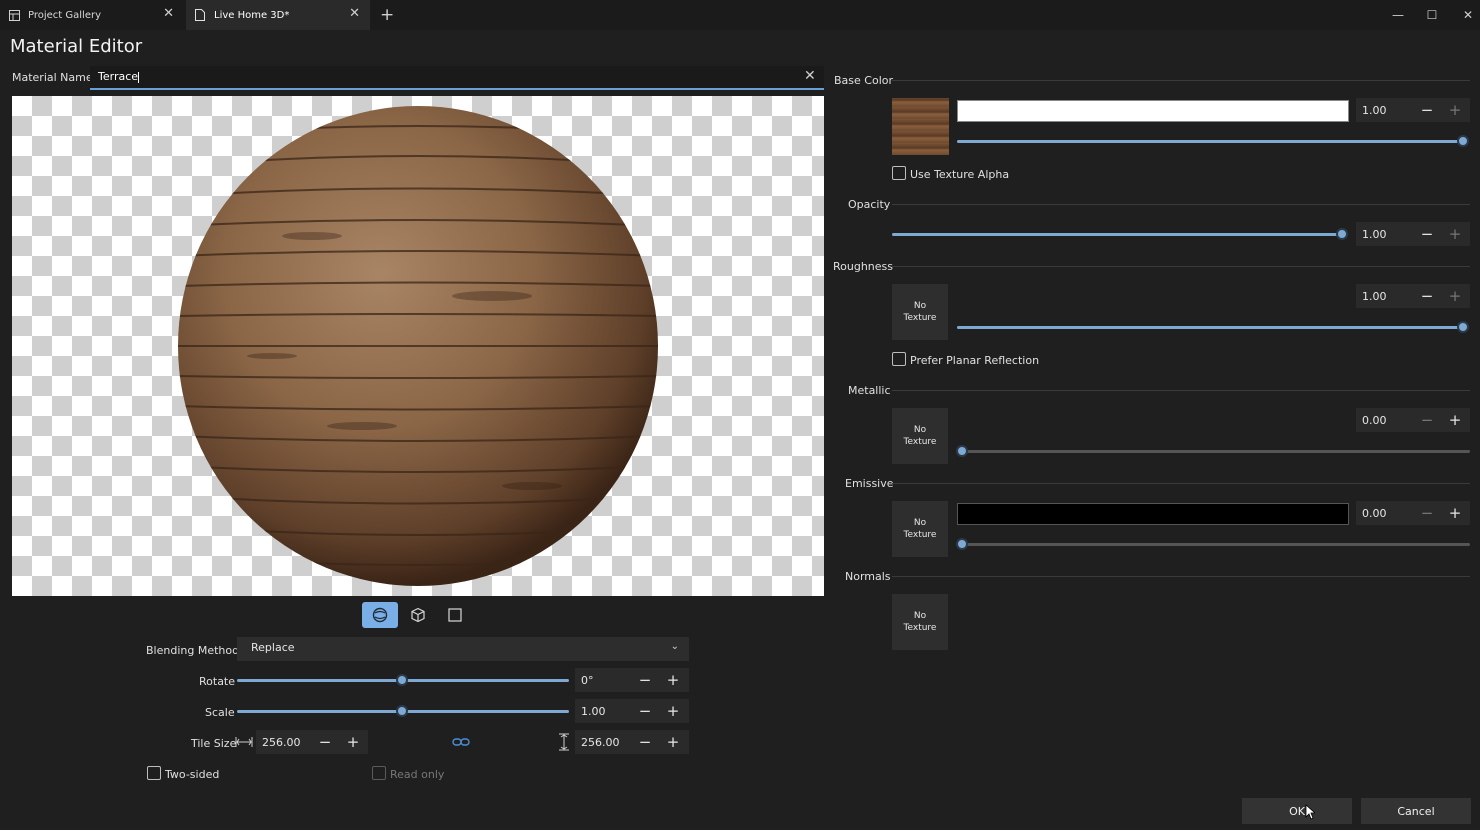  Describe the element at coordinates (899, 359) in the screenshot. I see `prefer-planar-reflection-checkbox` at that location.